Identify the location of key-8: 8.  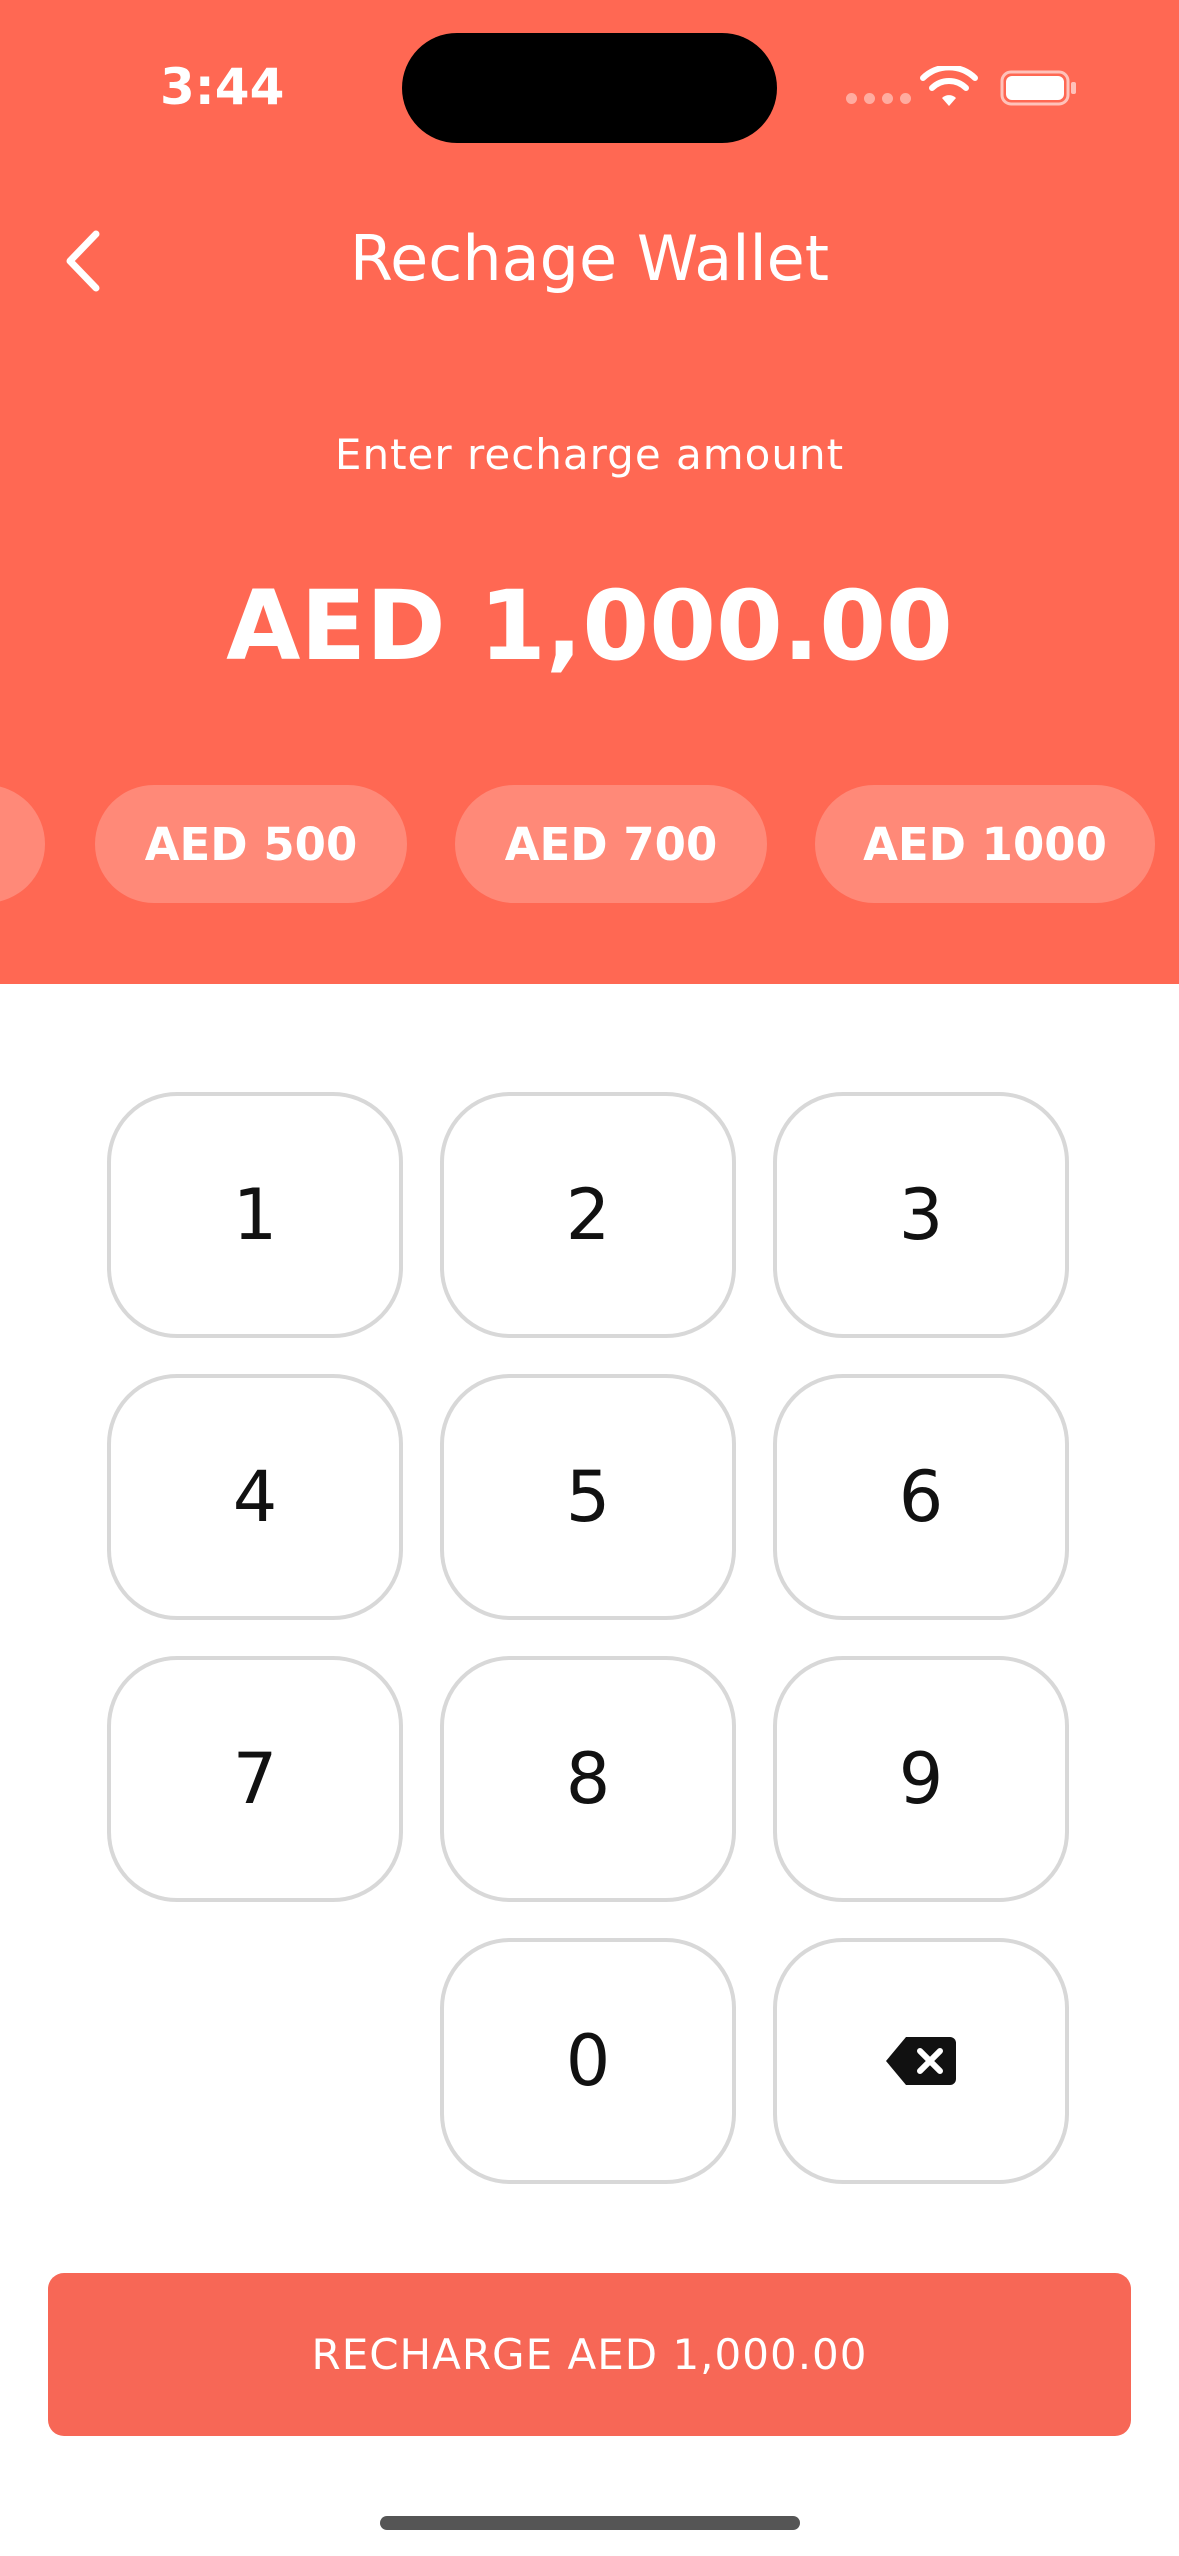
(588, 1779).